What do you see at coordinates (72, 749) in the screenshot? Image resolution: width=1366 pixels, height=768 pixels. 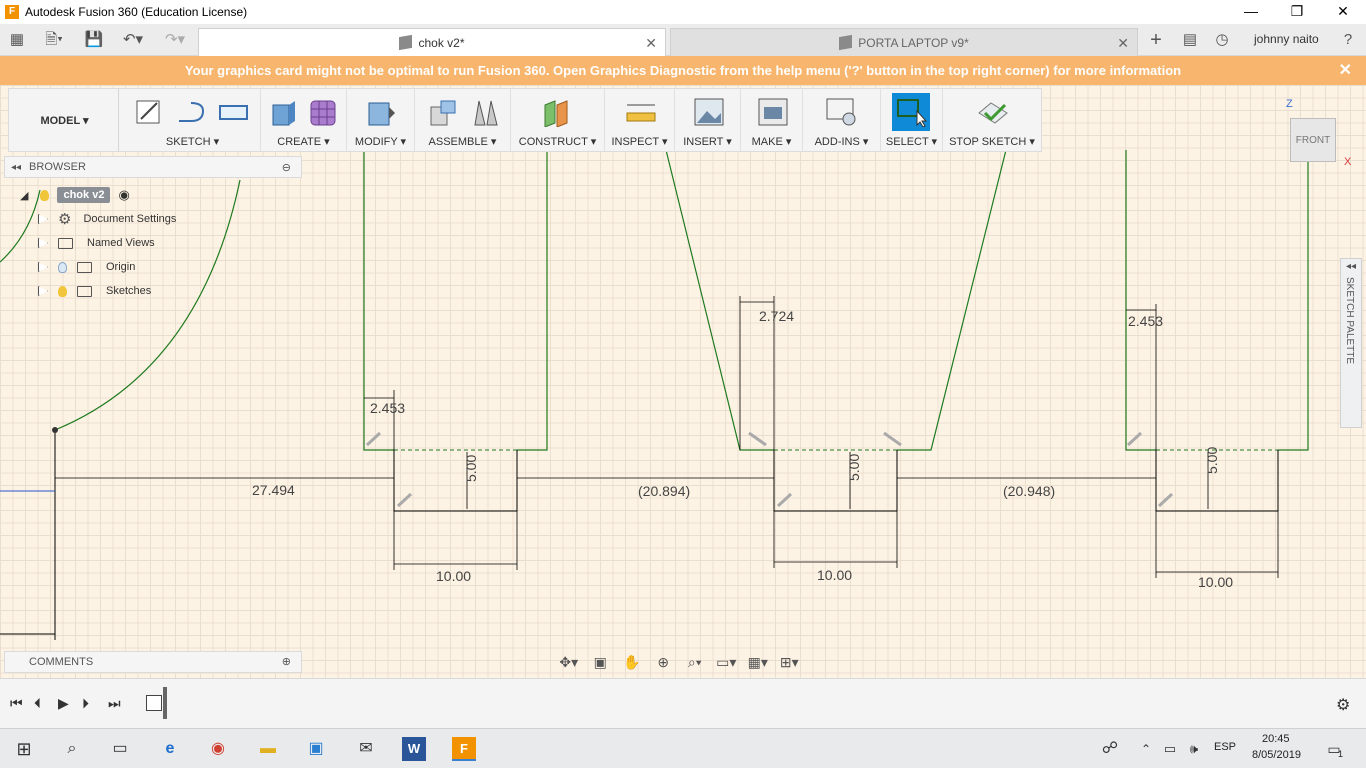 I see `search-icon: ⌕` at bounding box center [72, 749].